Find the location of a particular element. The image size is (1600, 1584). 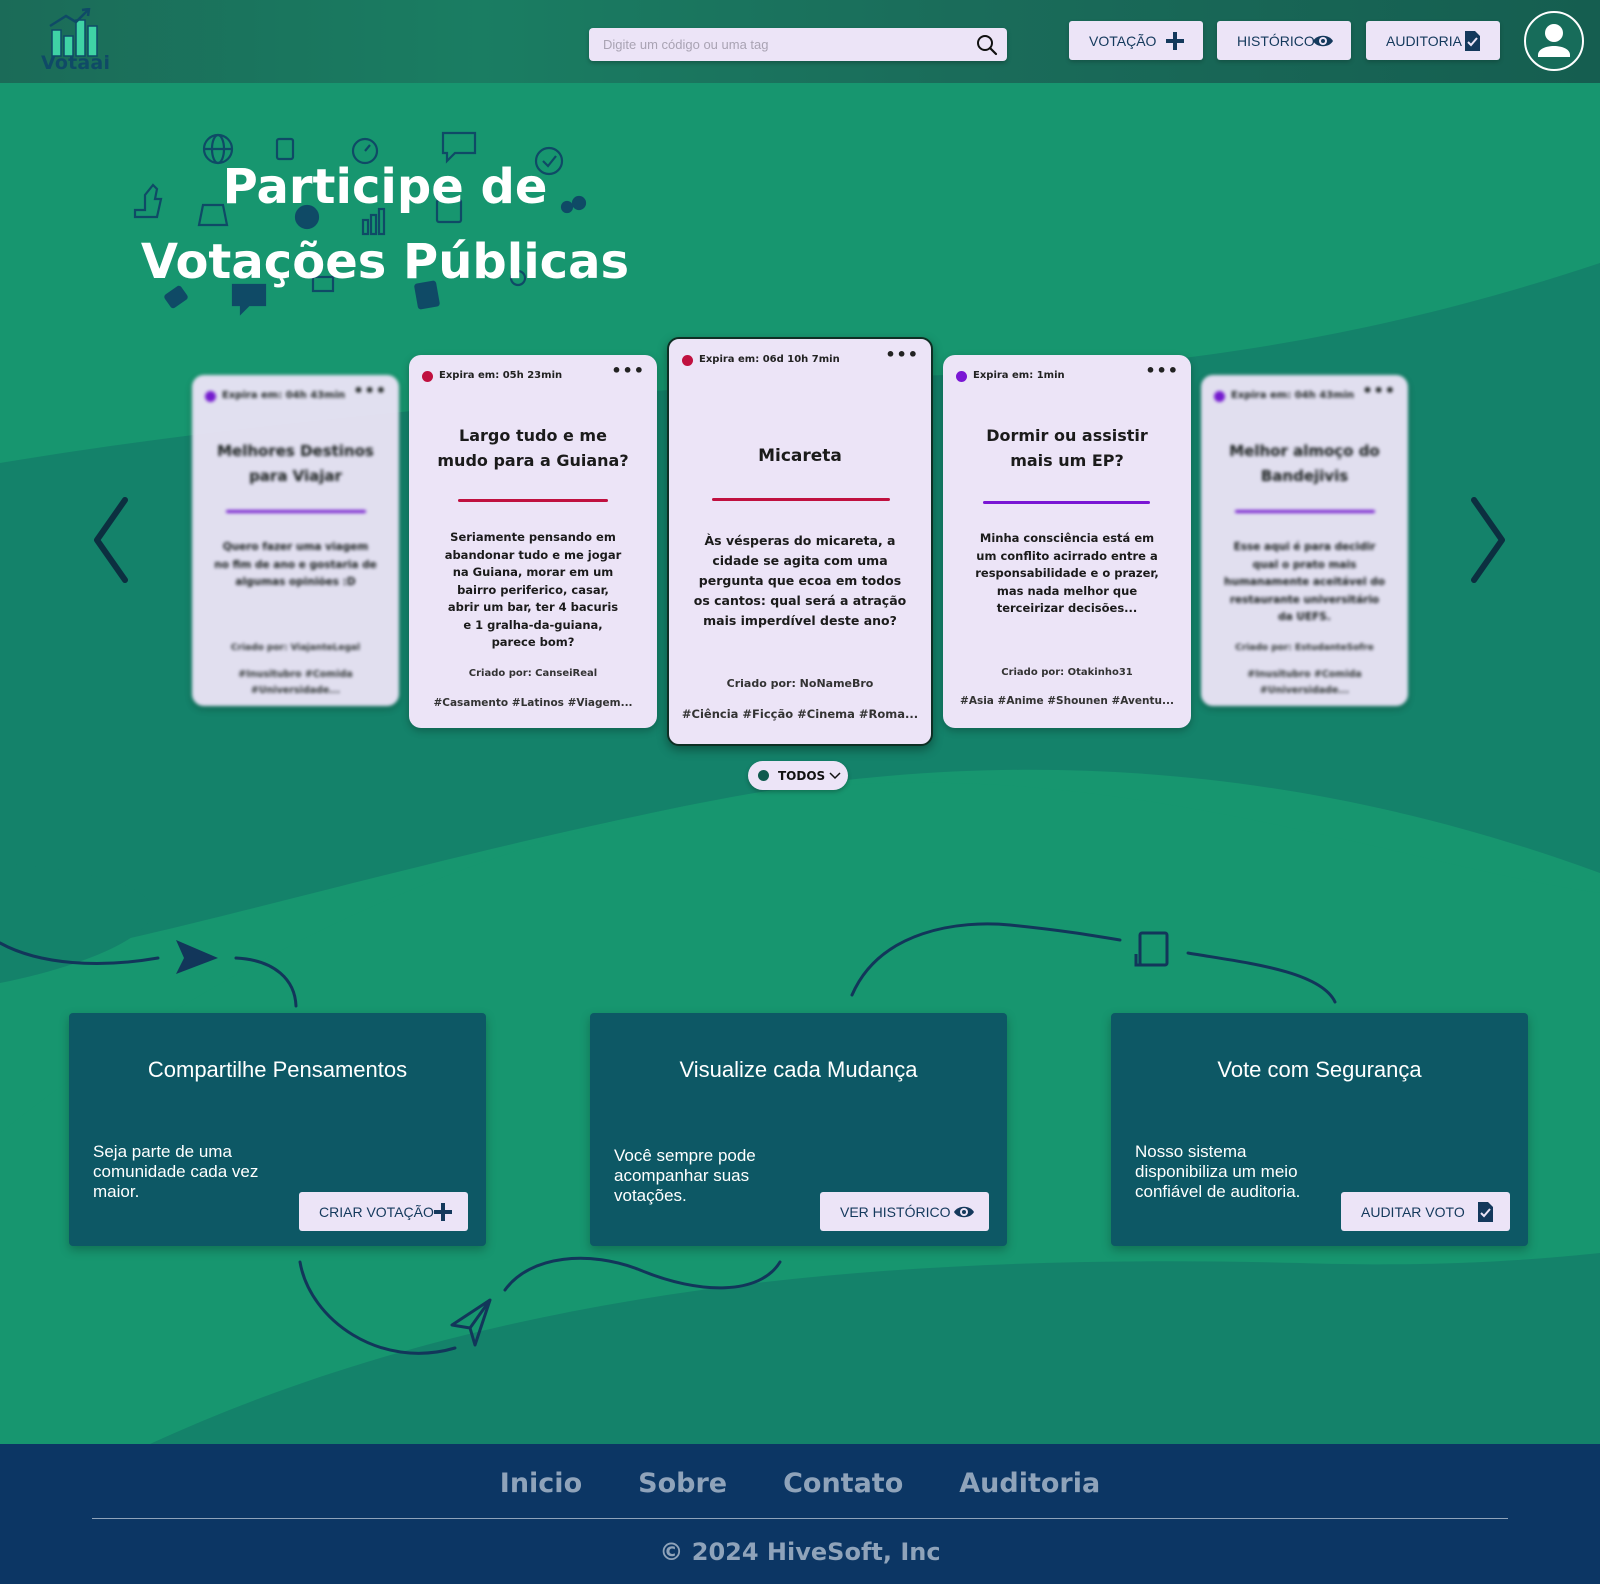

create-vote-button: CRIAR VOTAÇÃO is located at coordinates (383, 1211).